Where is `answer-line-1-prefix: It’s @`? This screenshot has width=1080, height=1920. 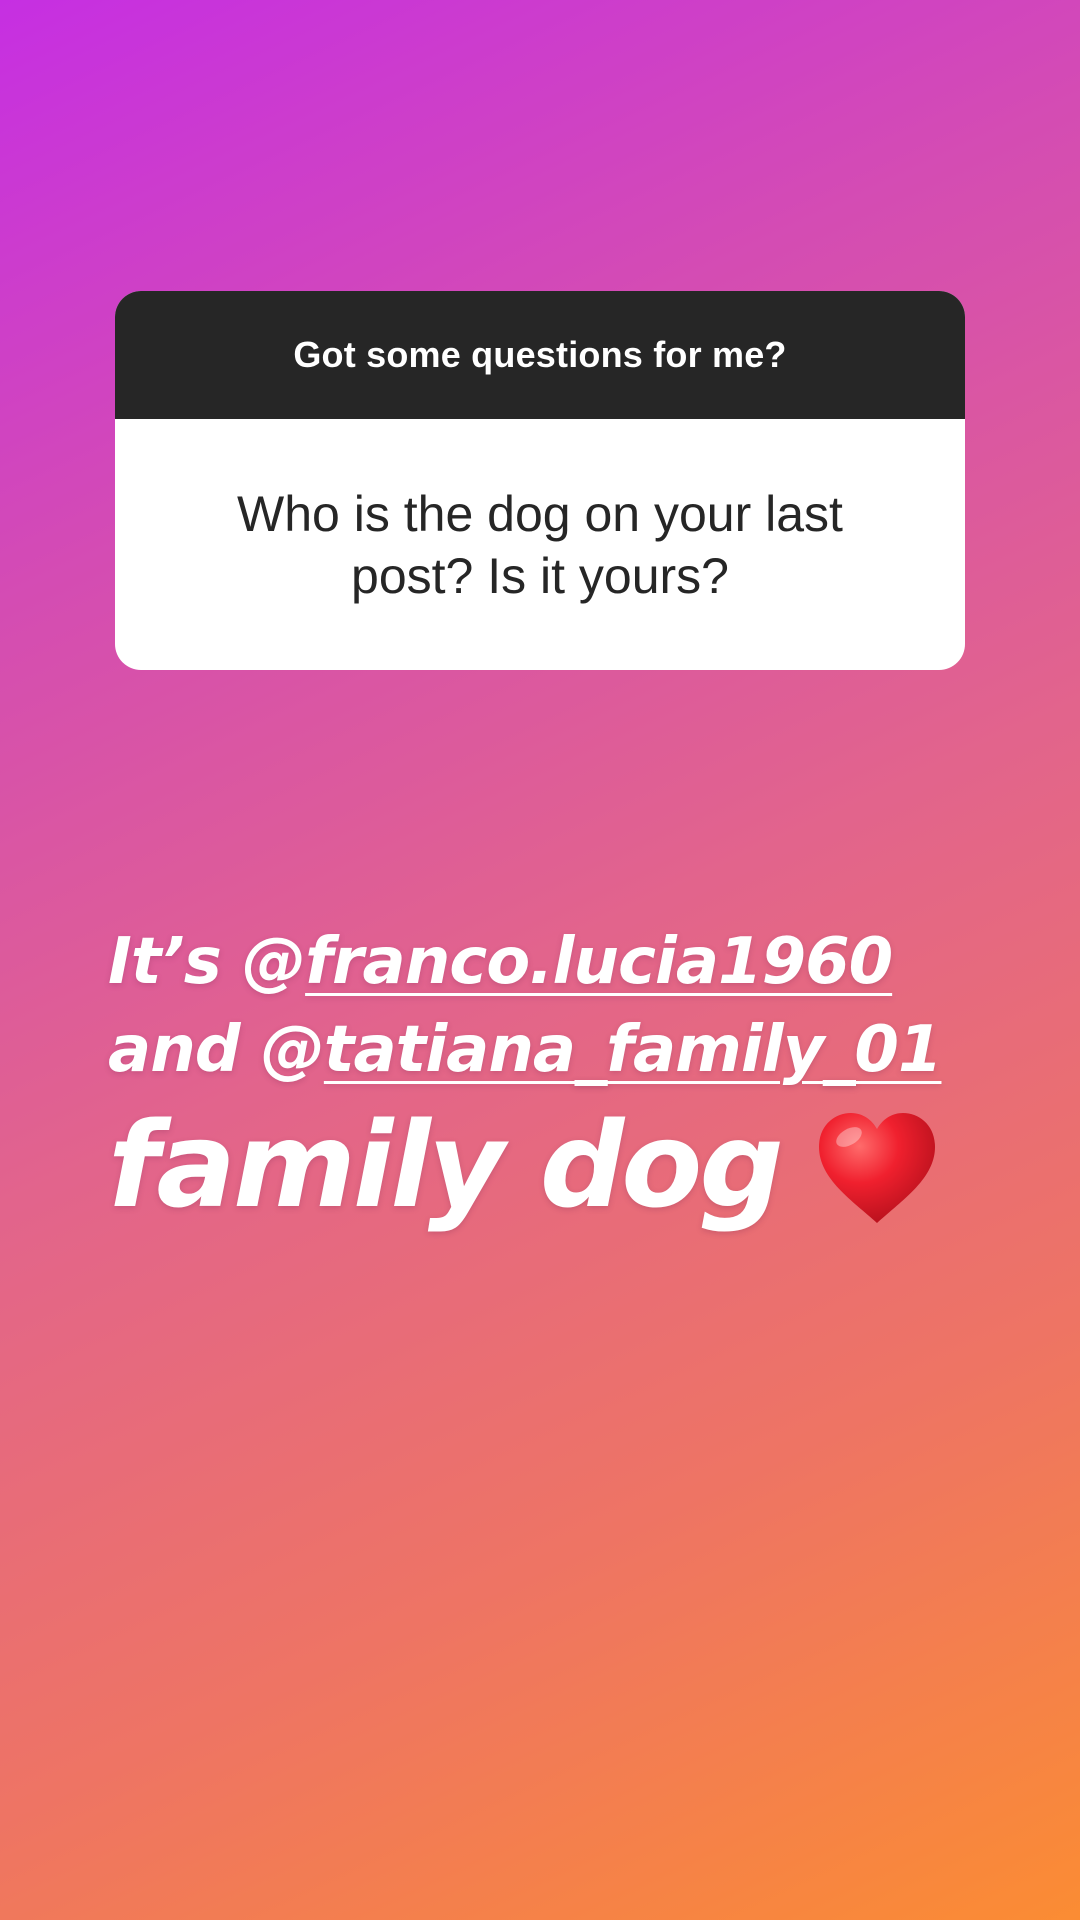
answer-line-1-prefix: It’s @ is located at coordinates (207, 962).